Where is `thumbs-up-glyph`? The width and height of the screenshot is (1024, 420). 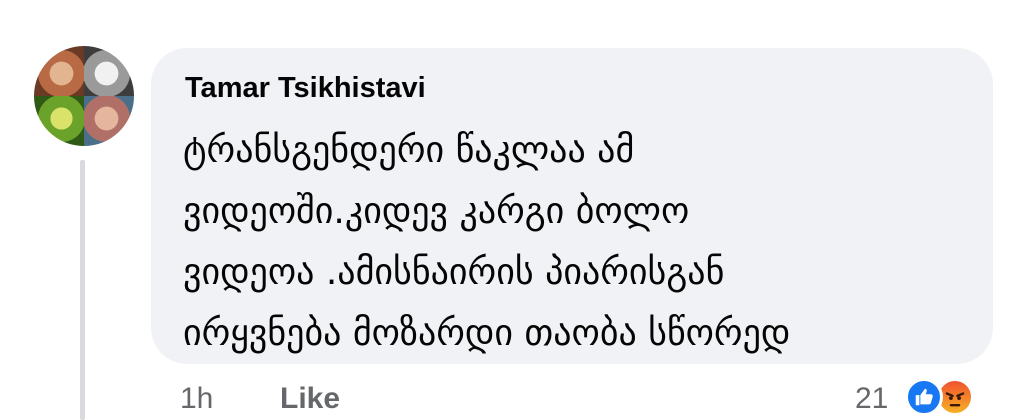
thumbs-up-glyph is located at coordinates (924, 397).